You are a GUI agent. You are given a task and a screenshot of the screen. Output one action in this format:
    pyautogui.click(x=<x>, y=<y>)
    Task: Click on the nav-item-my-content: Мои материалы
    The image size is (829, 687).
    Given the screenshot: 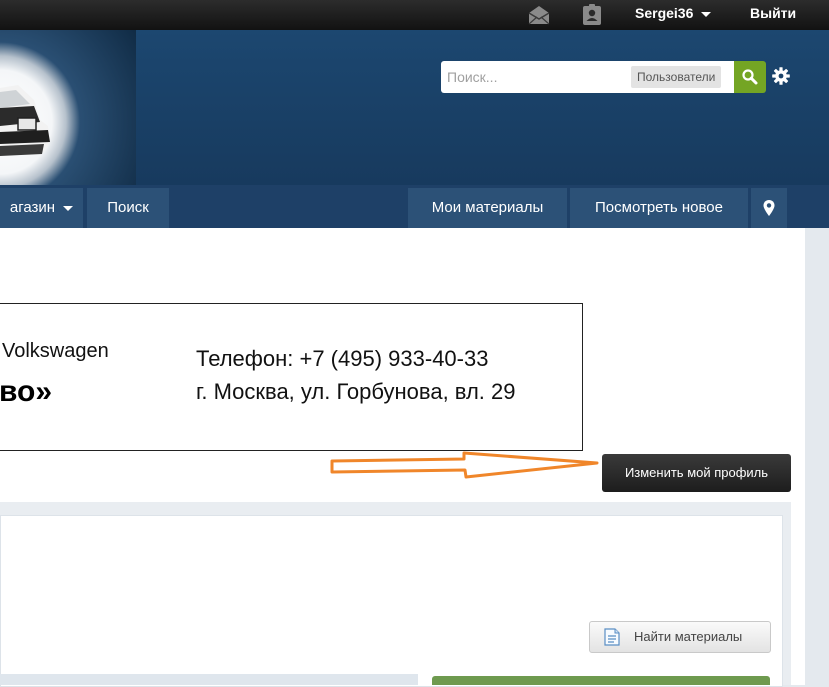 What is the action you would take?
    pyautogui.click(x=487, y=208)
    